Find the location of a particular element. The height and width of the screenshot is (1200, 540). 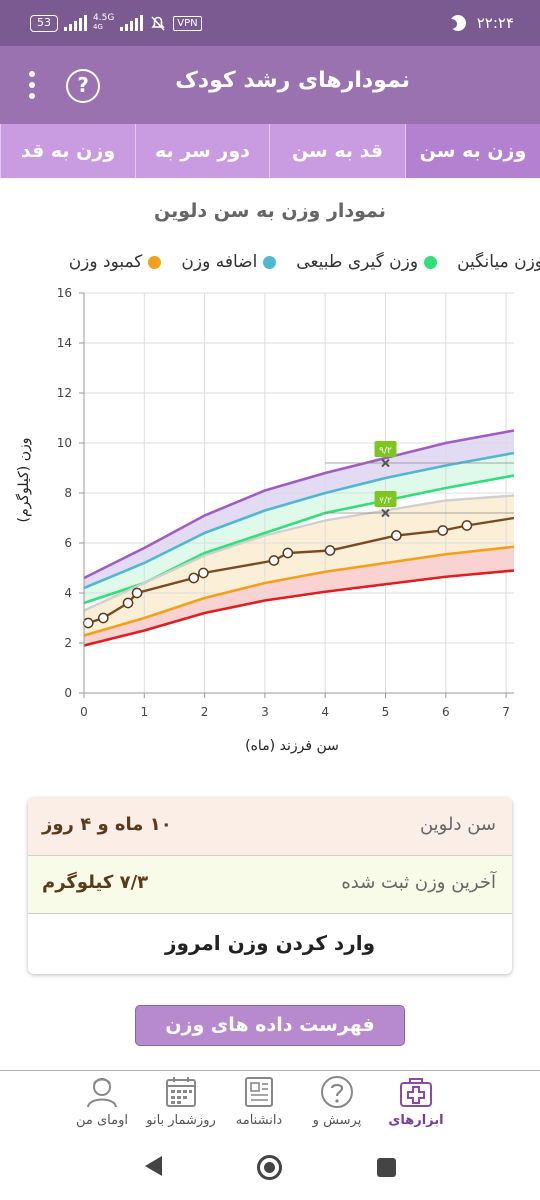

y-tick-label: 4 is located at coordinates (68, 593).